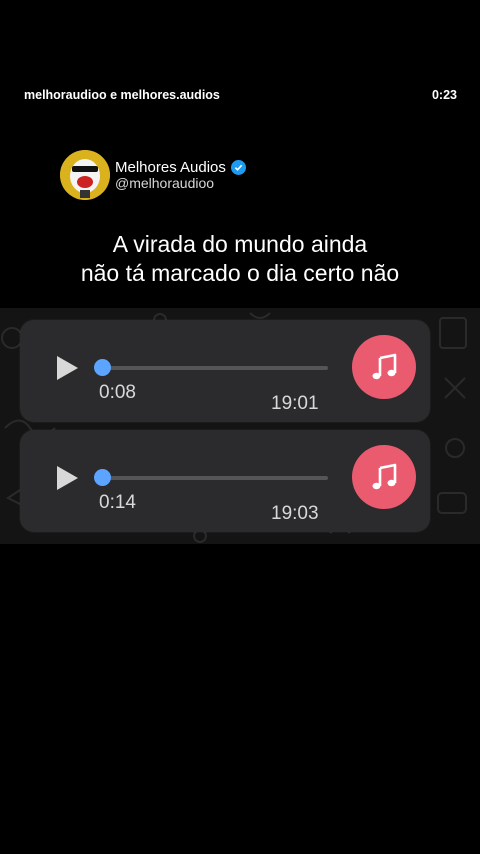 The width and height of the screenshot is (480, 854). What do you see at coordinates (444, 95) in the screenshot?
I see `video-time: 0:23` at bounding box center [444, 95].